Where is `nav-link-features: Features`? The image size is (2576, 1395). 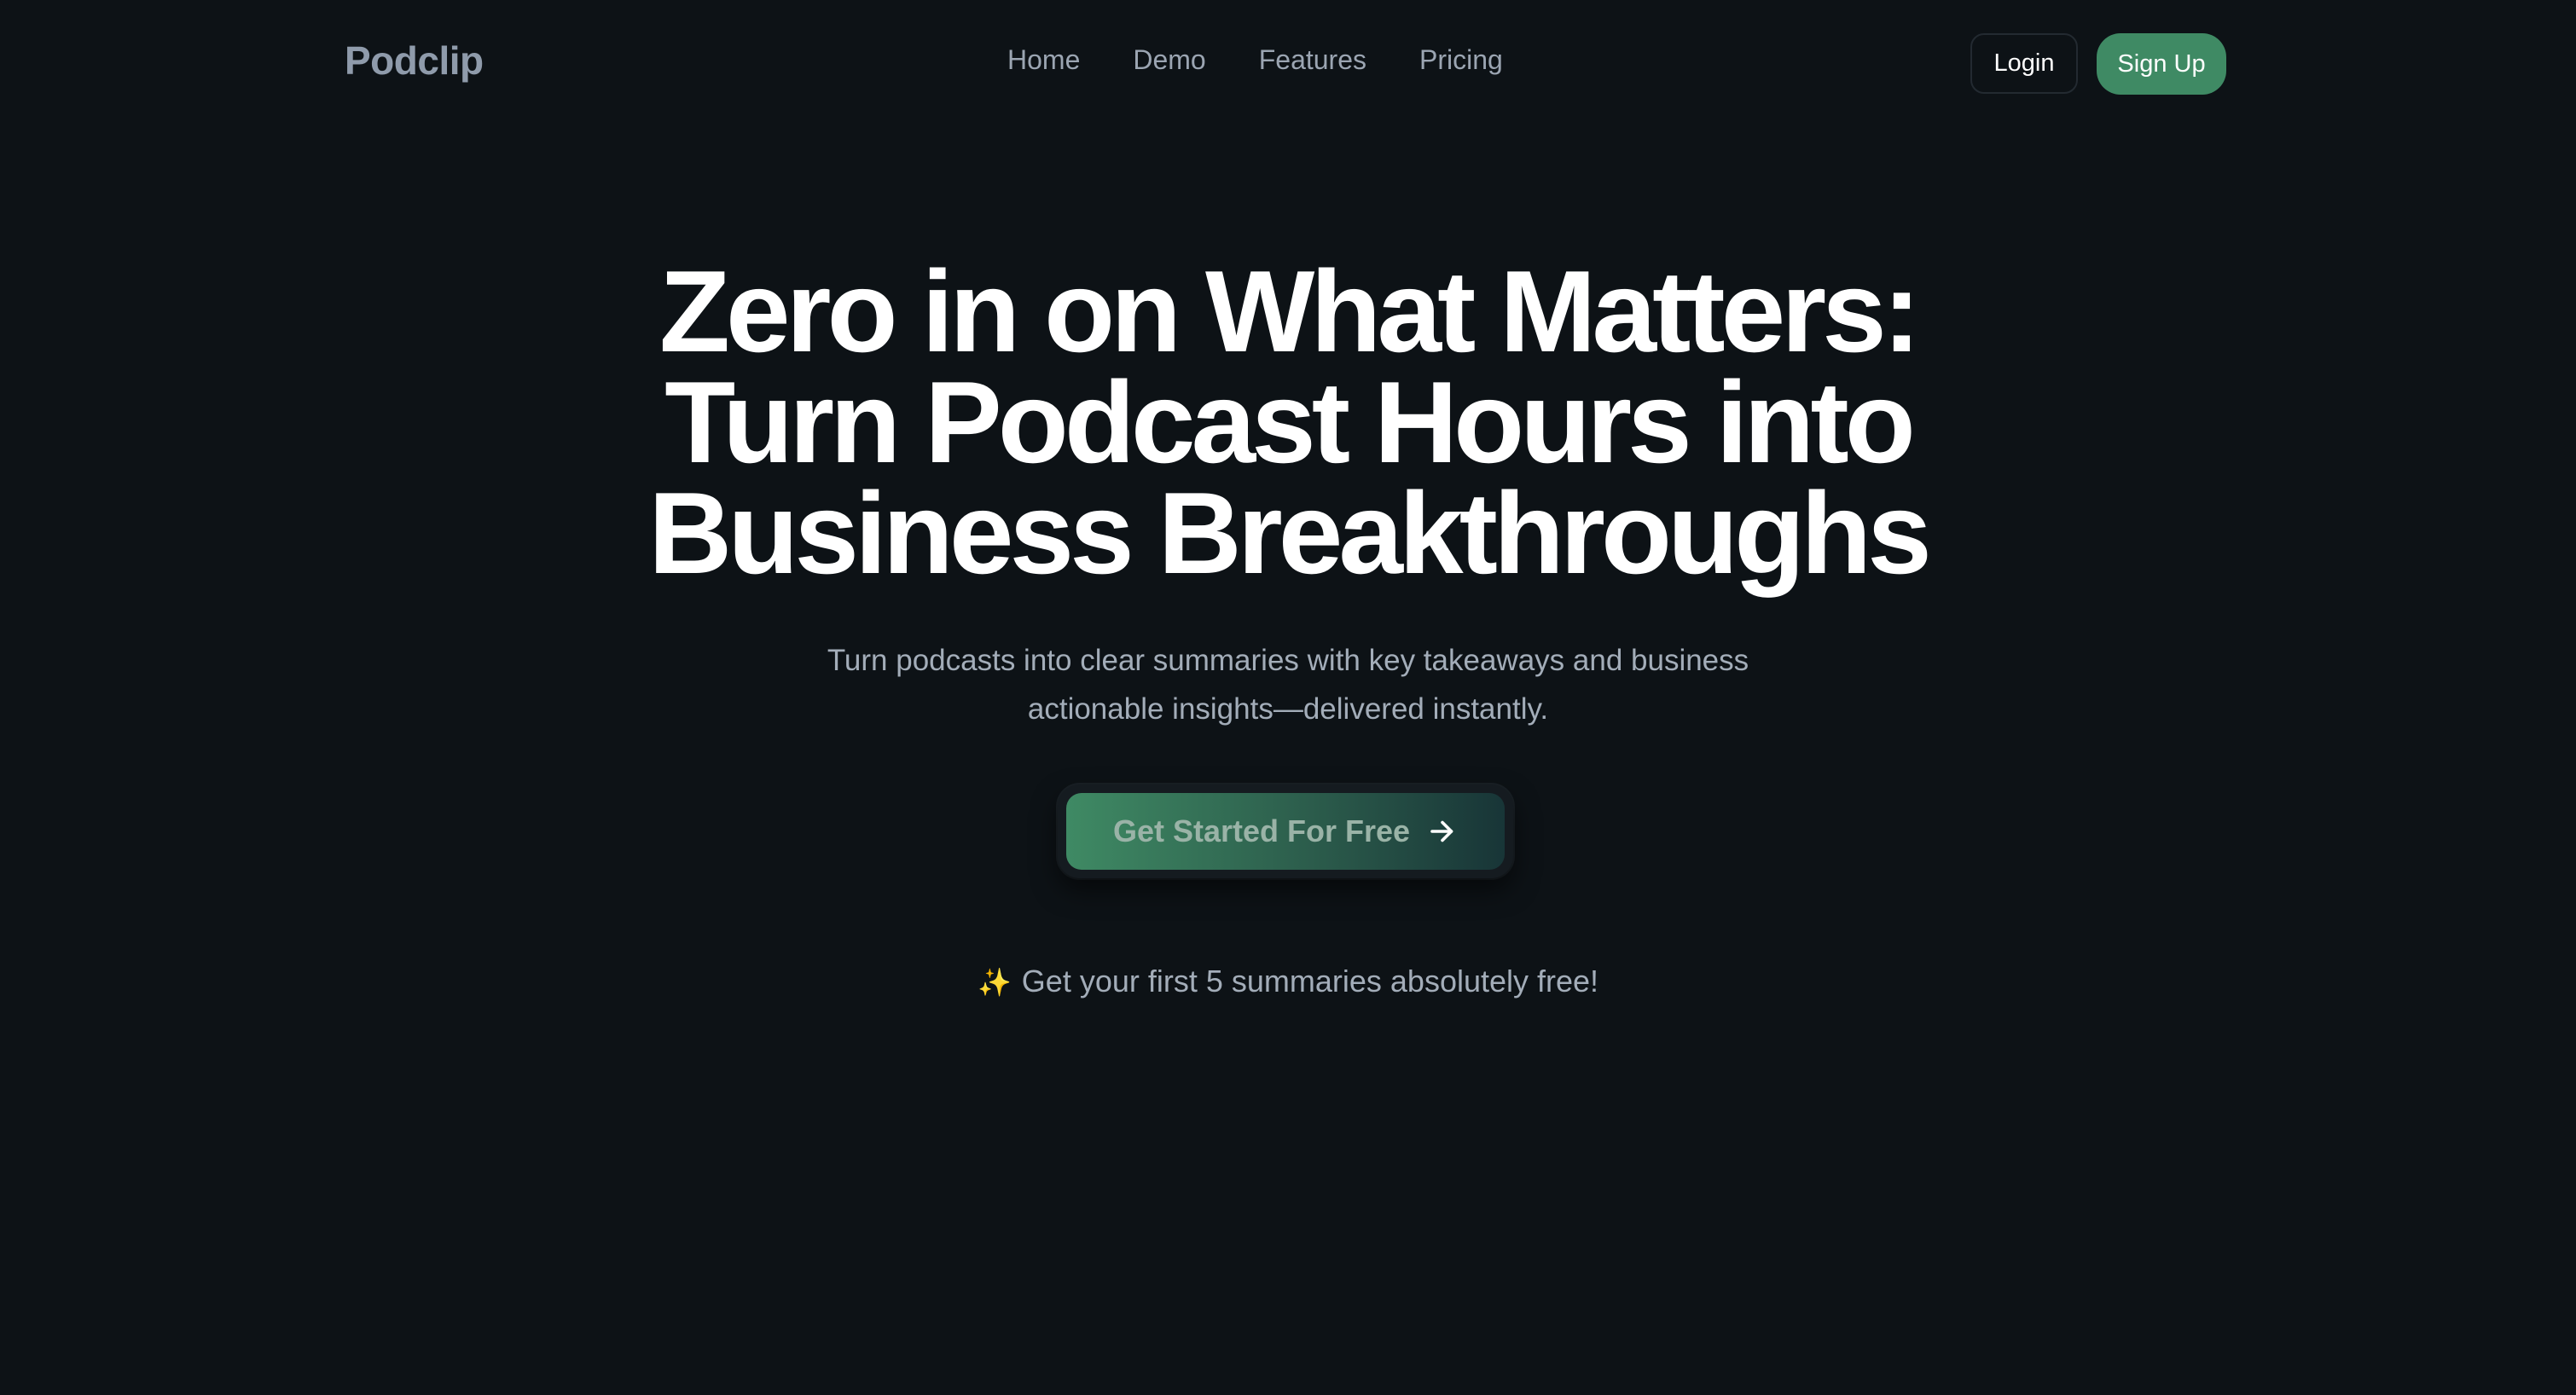
nav-link-features: Features is located at coordinates (1312, 60).